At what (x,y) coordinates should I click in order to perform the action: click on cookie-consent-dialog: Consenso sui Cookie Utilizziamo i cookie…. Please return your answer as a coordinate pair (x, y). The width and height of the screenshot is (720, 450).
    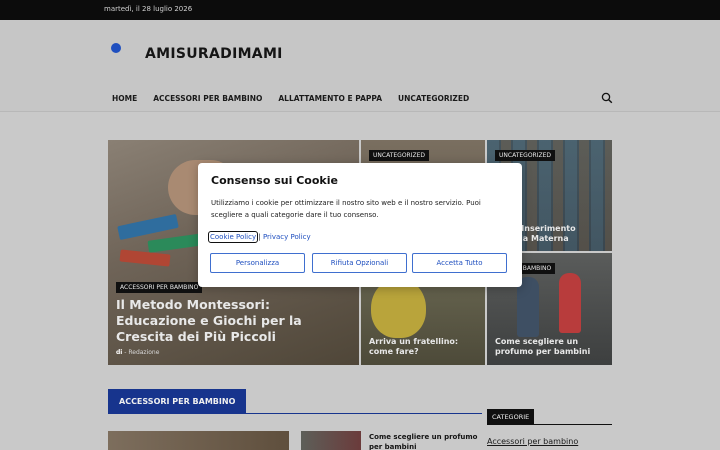
    Looking at the image, I should click on (360, 225).